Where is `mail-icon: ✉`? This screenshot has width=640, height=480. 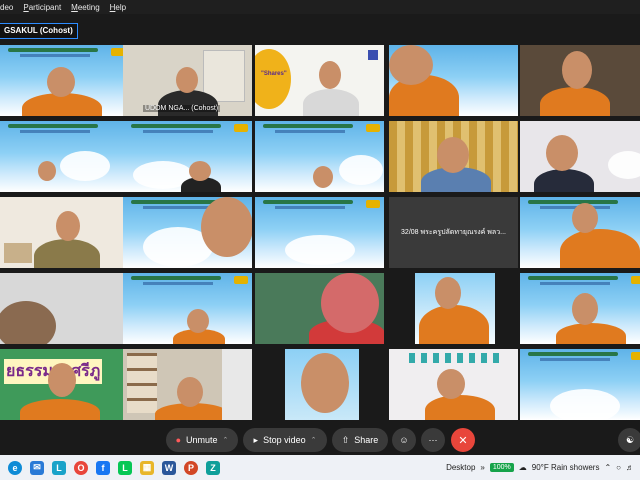
mail-icon: ✉ is located at coordinates (37, 467).